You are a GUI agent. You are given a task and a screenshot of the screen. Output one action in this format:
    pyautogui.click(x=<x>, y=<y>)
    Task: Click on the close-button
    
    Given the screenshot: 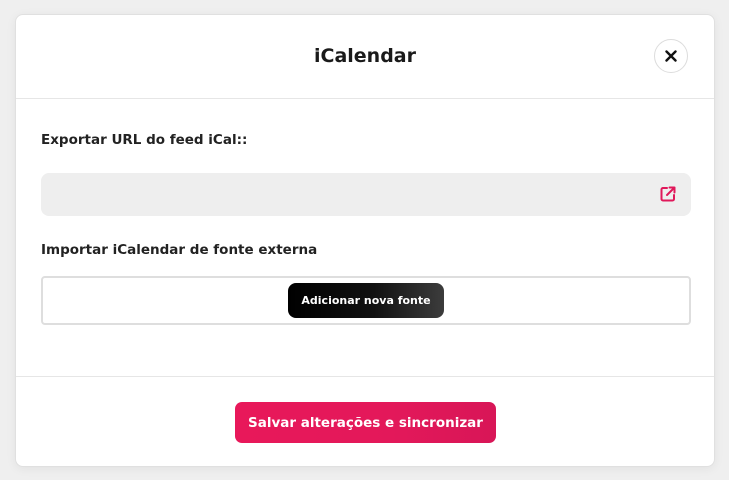 What is the action you would take?
    pyautogui.click(x=671, y=56)
    